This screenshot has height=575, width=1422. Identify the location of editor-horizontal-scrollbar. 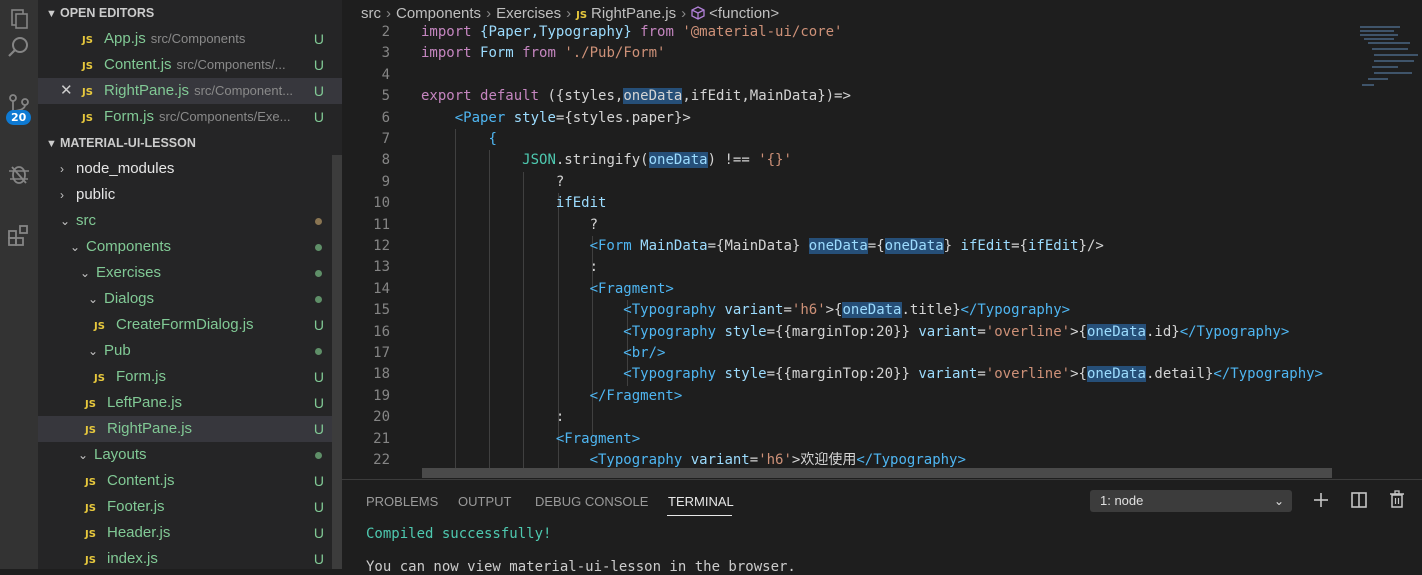
(877, 473).